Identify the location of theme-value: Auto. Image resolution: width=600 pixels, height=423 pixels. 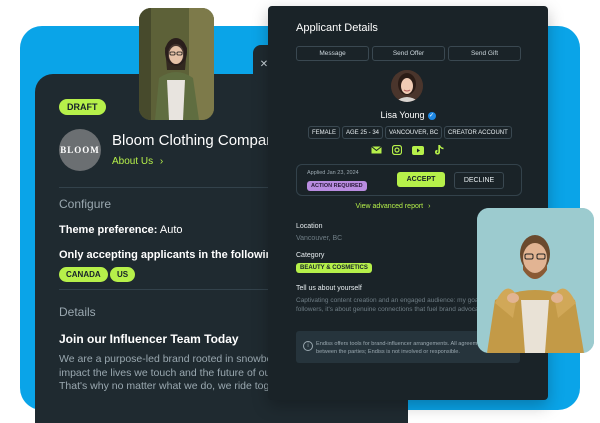
(171, 230).